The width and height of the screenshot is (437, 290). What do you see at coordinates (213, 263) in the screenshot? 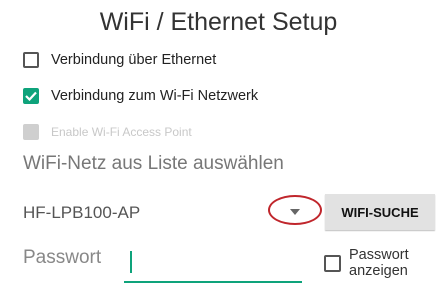
I see `password-input` at bounding box center [213, 263].